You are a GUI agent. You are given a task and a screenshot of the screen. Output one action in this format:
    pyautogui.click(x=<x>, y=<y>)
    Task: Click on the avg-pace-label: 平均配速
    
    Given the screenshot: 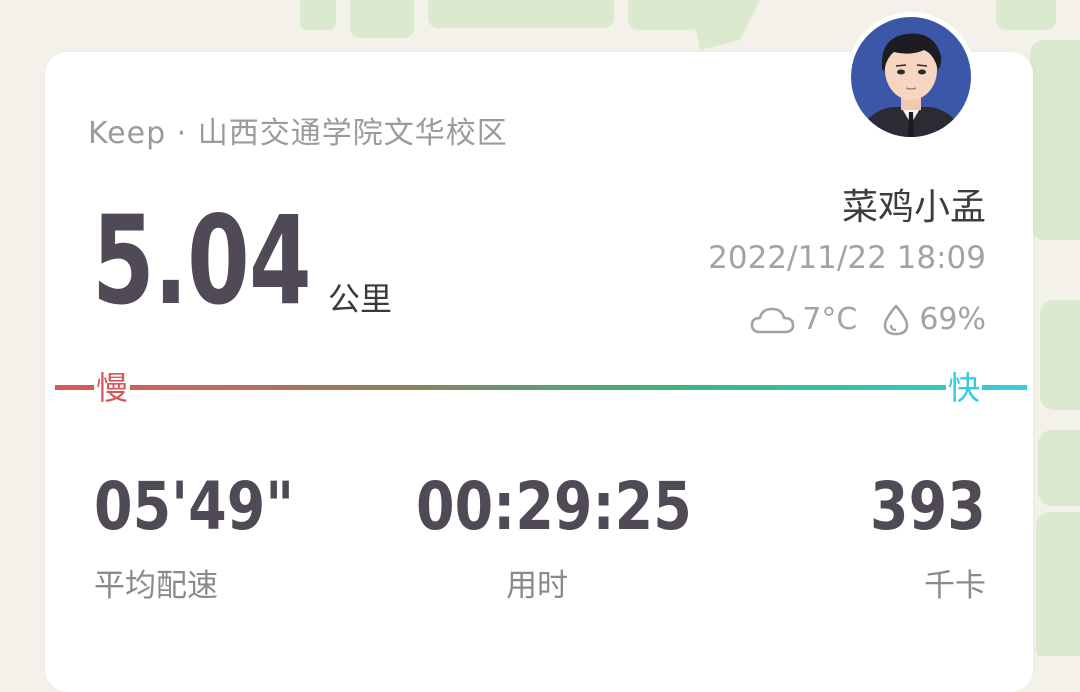 What is the action you would take?
    pyautogui.click(x=156, y=586)
    